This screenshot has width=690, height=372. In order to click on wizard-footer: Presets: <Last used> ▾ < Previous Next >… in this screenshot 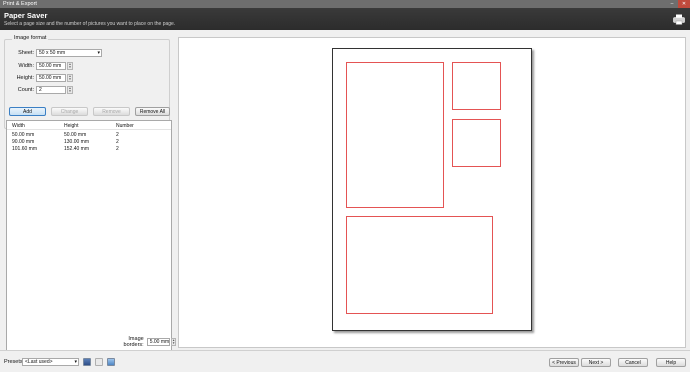, I will do `click(345, 361)`.